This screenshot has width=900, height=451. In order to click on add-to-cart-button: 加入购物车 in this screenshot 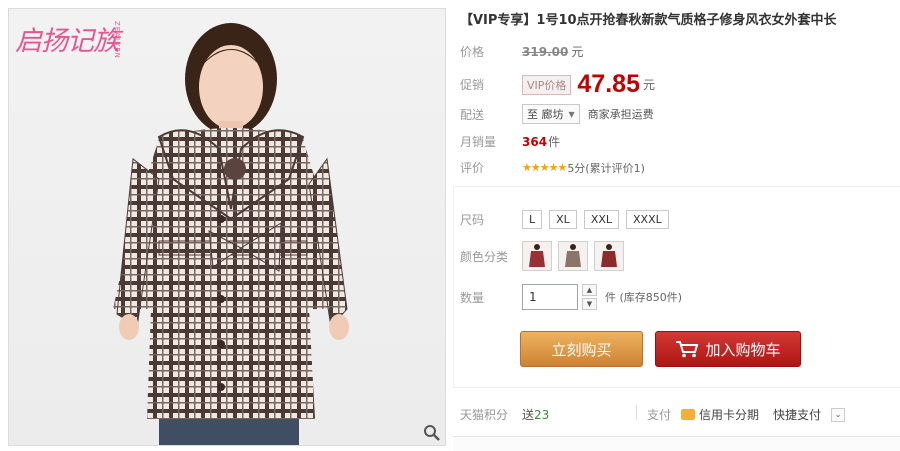, I will do `click(728, 349)`.